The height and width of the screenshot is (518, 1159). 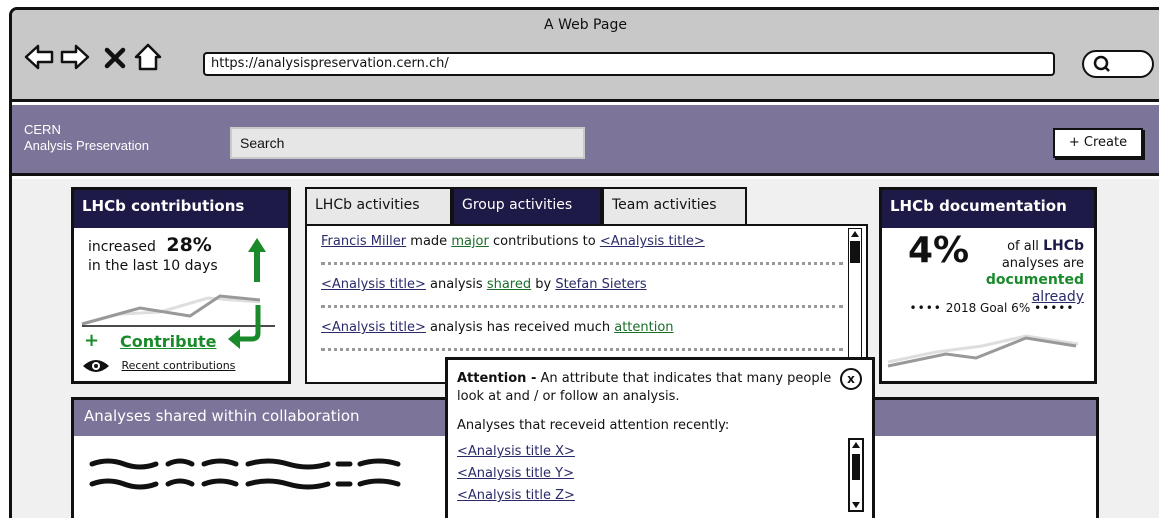 I want to click on tooltip-term: Attention -, so click(x=497, y=378).